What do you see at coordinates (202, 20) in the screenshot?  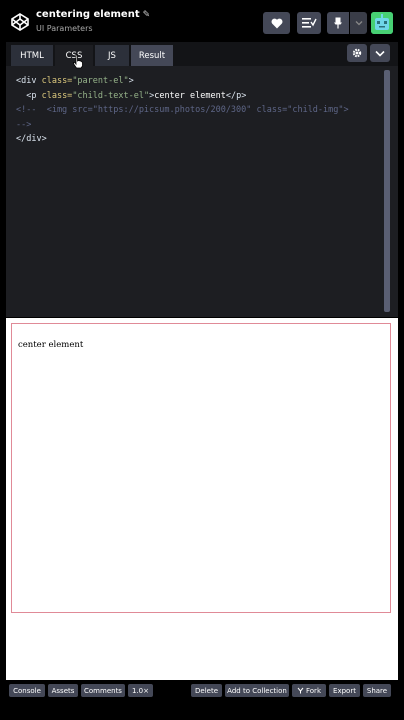 I see `header: centering element ✎ UI Parameters` at bounding box center [202, 20].